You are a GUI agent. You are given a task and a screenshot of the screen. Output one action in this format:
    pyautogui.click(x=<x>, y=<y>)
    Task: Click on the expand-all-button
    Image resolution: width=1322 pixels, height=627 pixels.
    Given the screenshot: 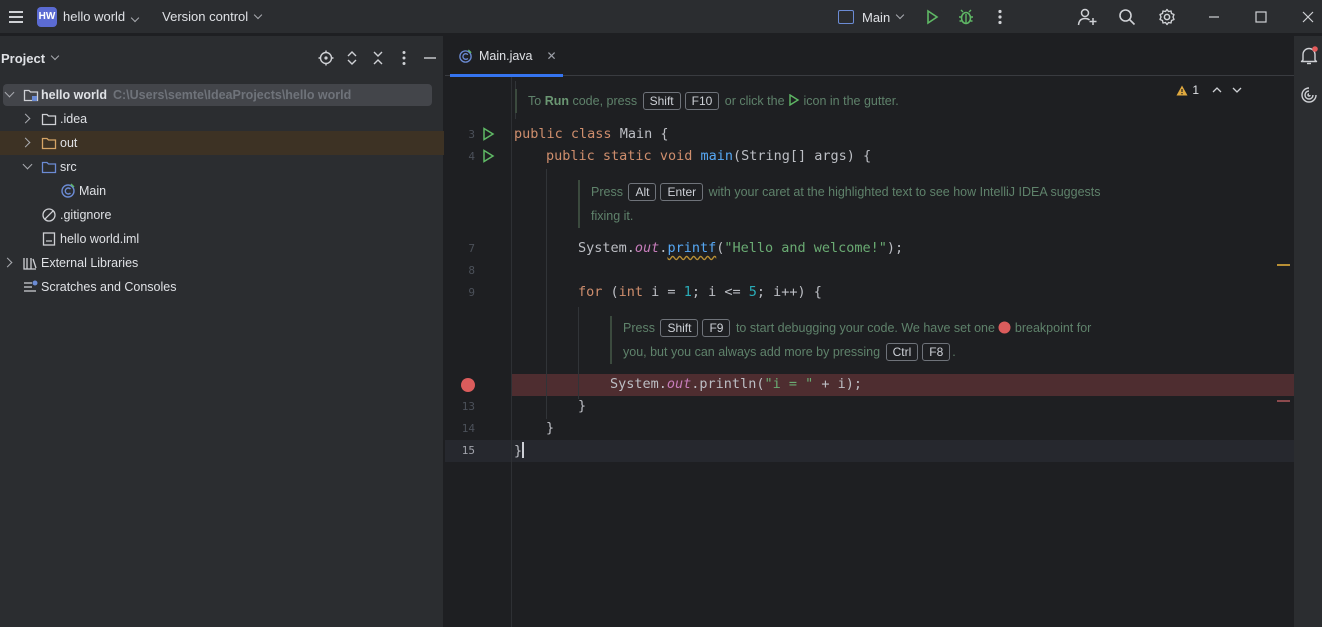 What is the action you would take?
    pyautogui.click(x=352, y=58)
    